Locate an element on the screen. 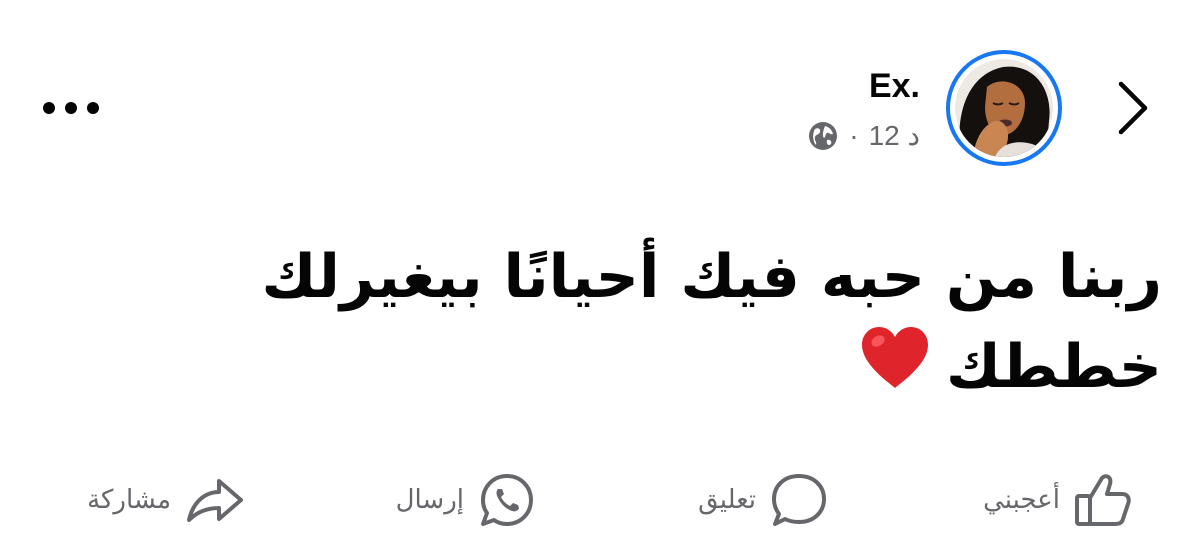 Image resolution: width=1200 pixels, height=557 pixels. back-button is located at coordinates (1133, 108).